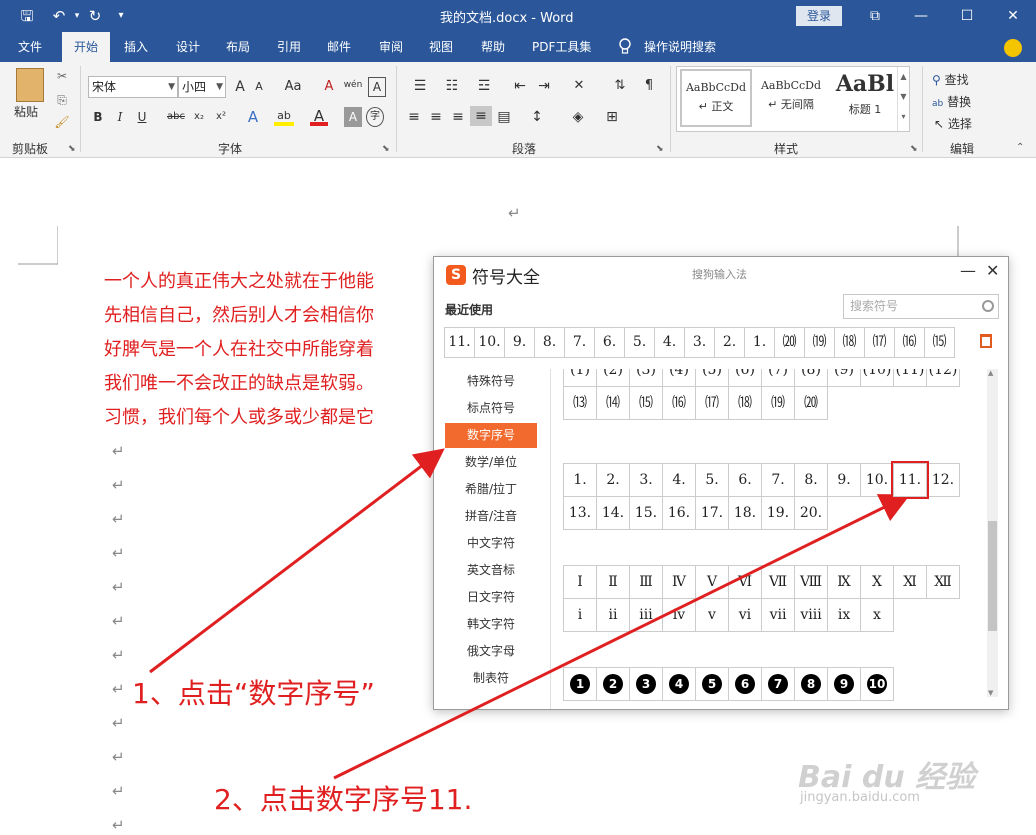 This screenshot has height=835, width=1036. Describe the element at coordinates (86, 47) in the screenshot. I see `tab-home: 开始` at that location.